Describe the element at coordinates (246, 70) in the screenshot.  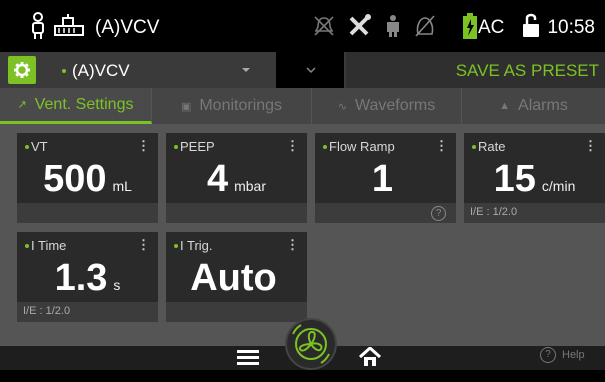
I see `caret-down-icon` at that location.